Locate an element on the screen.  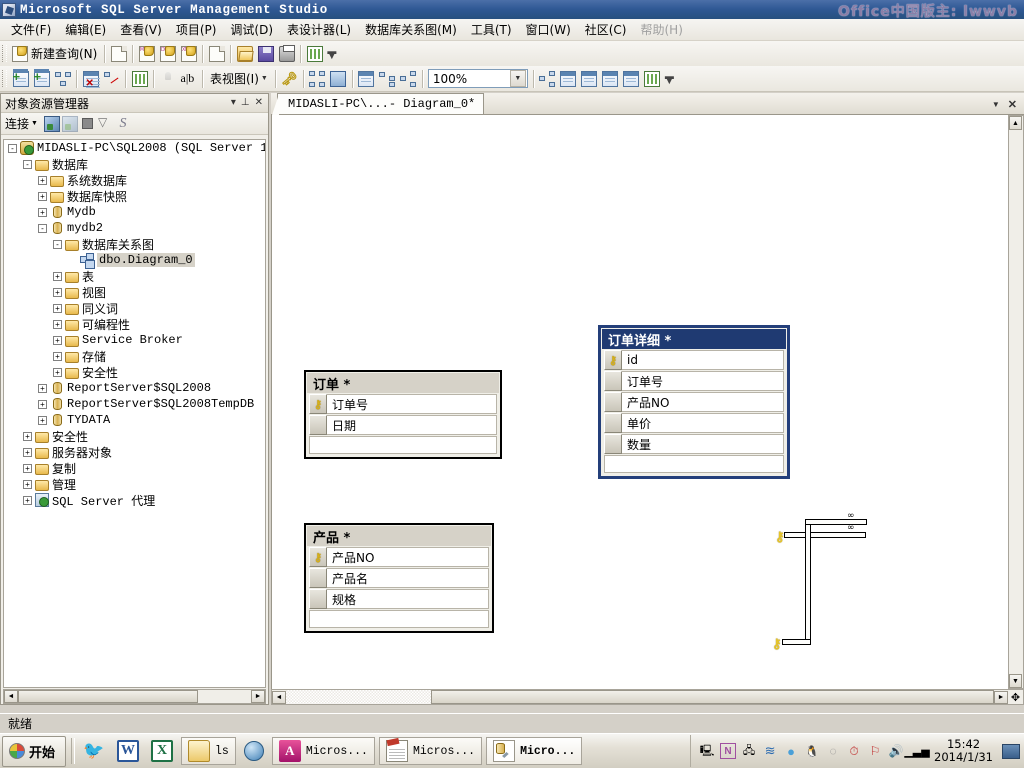
tab-list-chevron-icon: ▼ is located at coordinates (996, 104).